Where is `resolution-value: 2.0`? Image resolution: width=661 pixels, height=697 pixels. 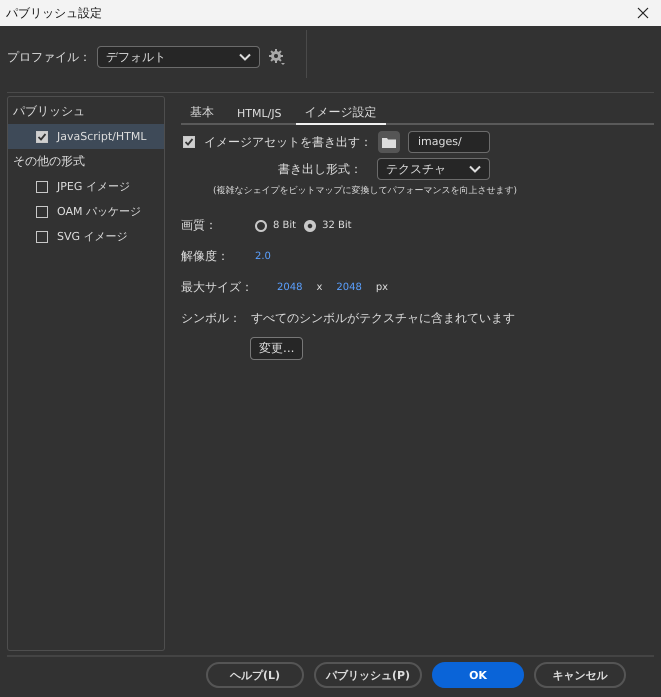 resolution-value: 2.0 is located at coordinates (263, 256).